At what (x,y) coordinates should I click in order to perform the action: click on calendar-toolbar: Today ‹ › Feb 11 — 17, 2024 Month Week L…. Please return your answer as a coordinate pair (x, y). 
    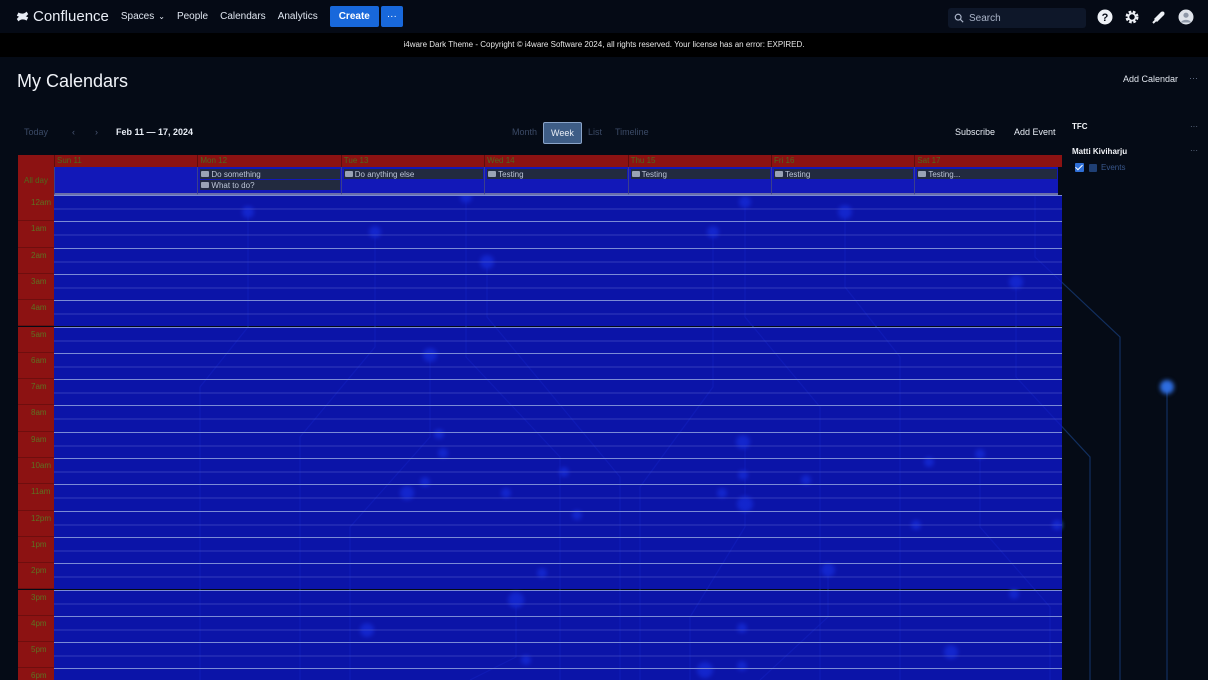
    Looking at the image, I should click on (540, 133).